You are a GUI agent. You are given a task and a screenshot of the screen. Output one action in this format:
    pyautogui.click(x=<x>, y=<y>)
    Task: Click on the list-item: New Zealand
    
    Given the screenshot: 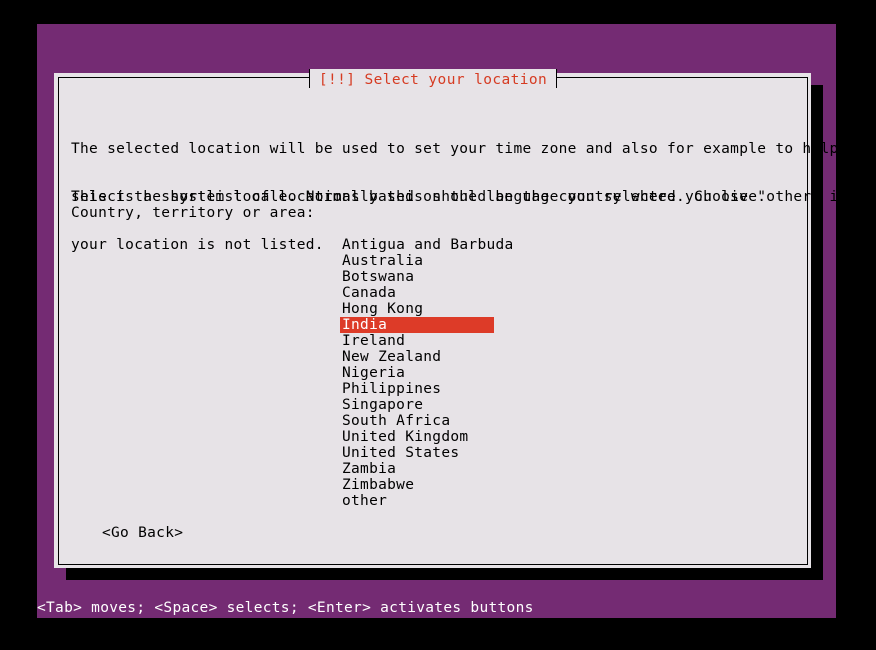 What is the action you would take?
    pyautogui.click(x=420, y=357)
    